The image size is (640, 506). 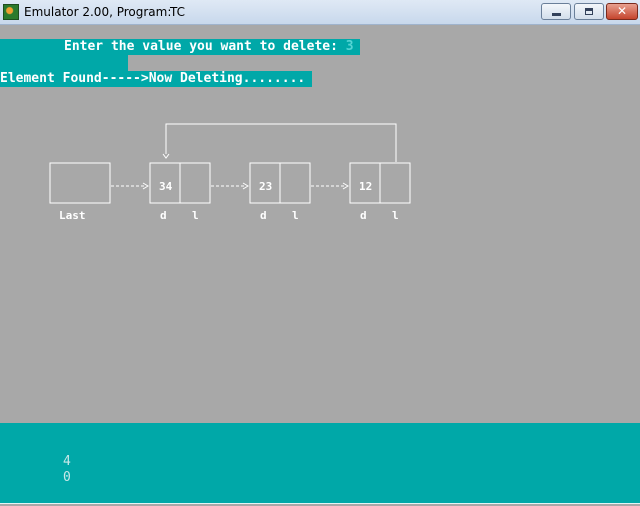 I want to click on bottom-value: 4, so click(x=67, y=461).